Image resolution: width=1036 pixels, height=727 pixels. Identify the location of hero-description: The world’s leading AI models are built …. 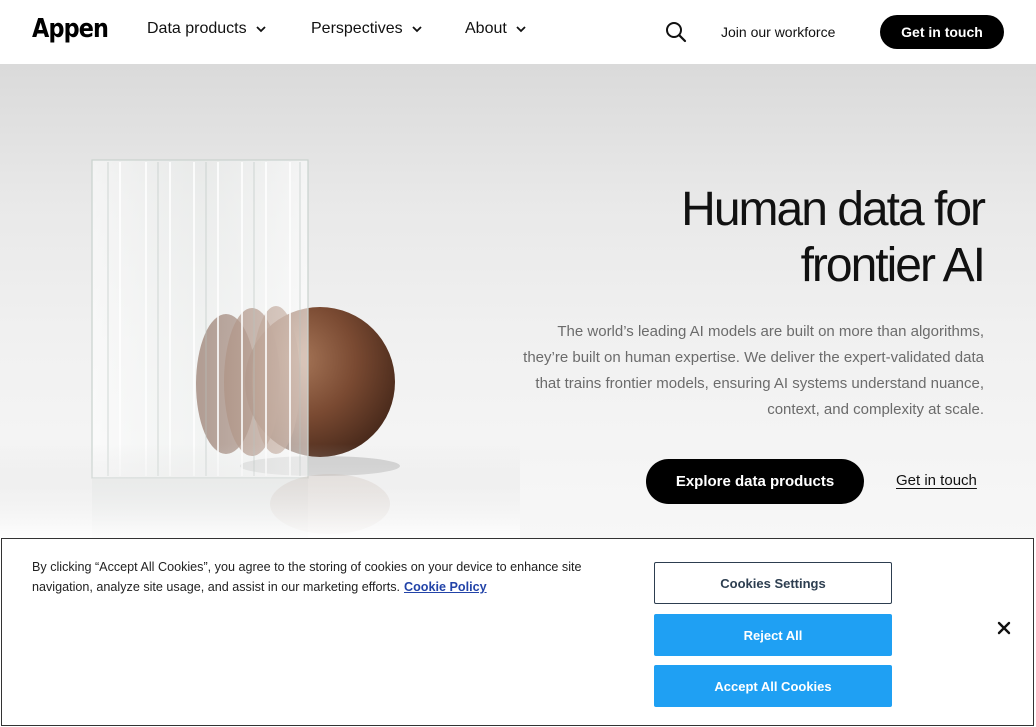
(753, 370).